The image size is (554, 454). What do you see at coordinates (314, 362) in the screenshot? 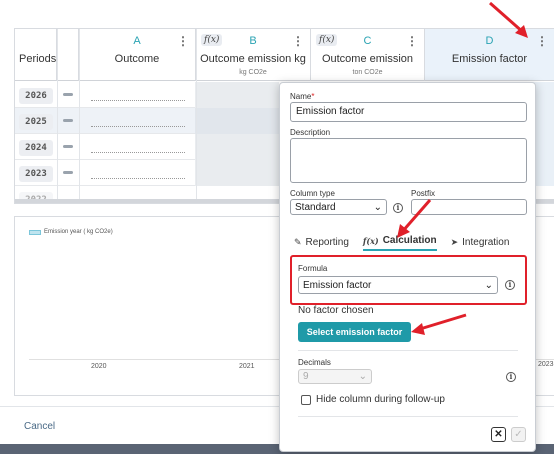
I see `decimals-label: Decimals` at bounding box center [314, 362].